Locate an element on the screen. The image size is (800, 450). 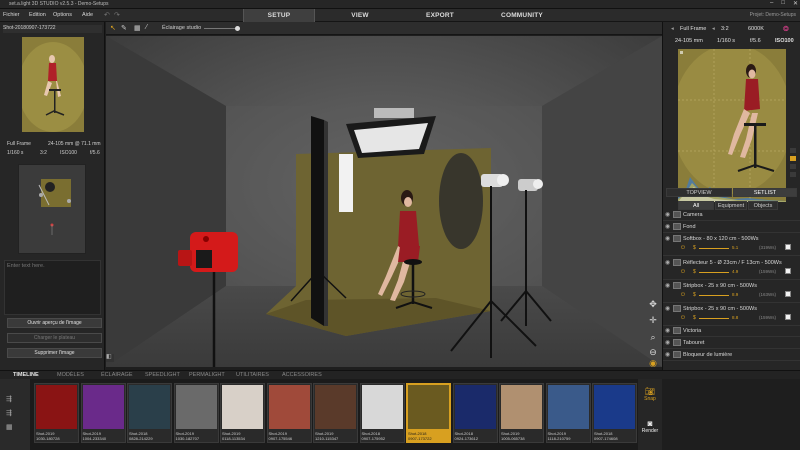
exposure-scale is located at coordinates (793, 168).